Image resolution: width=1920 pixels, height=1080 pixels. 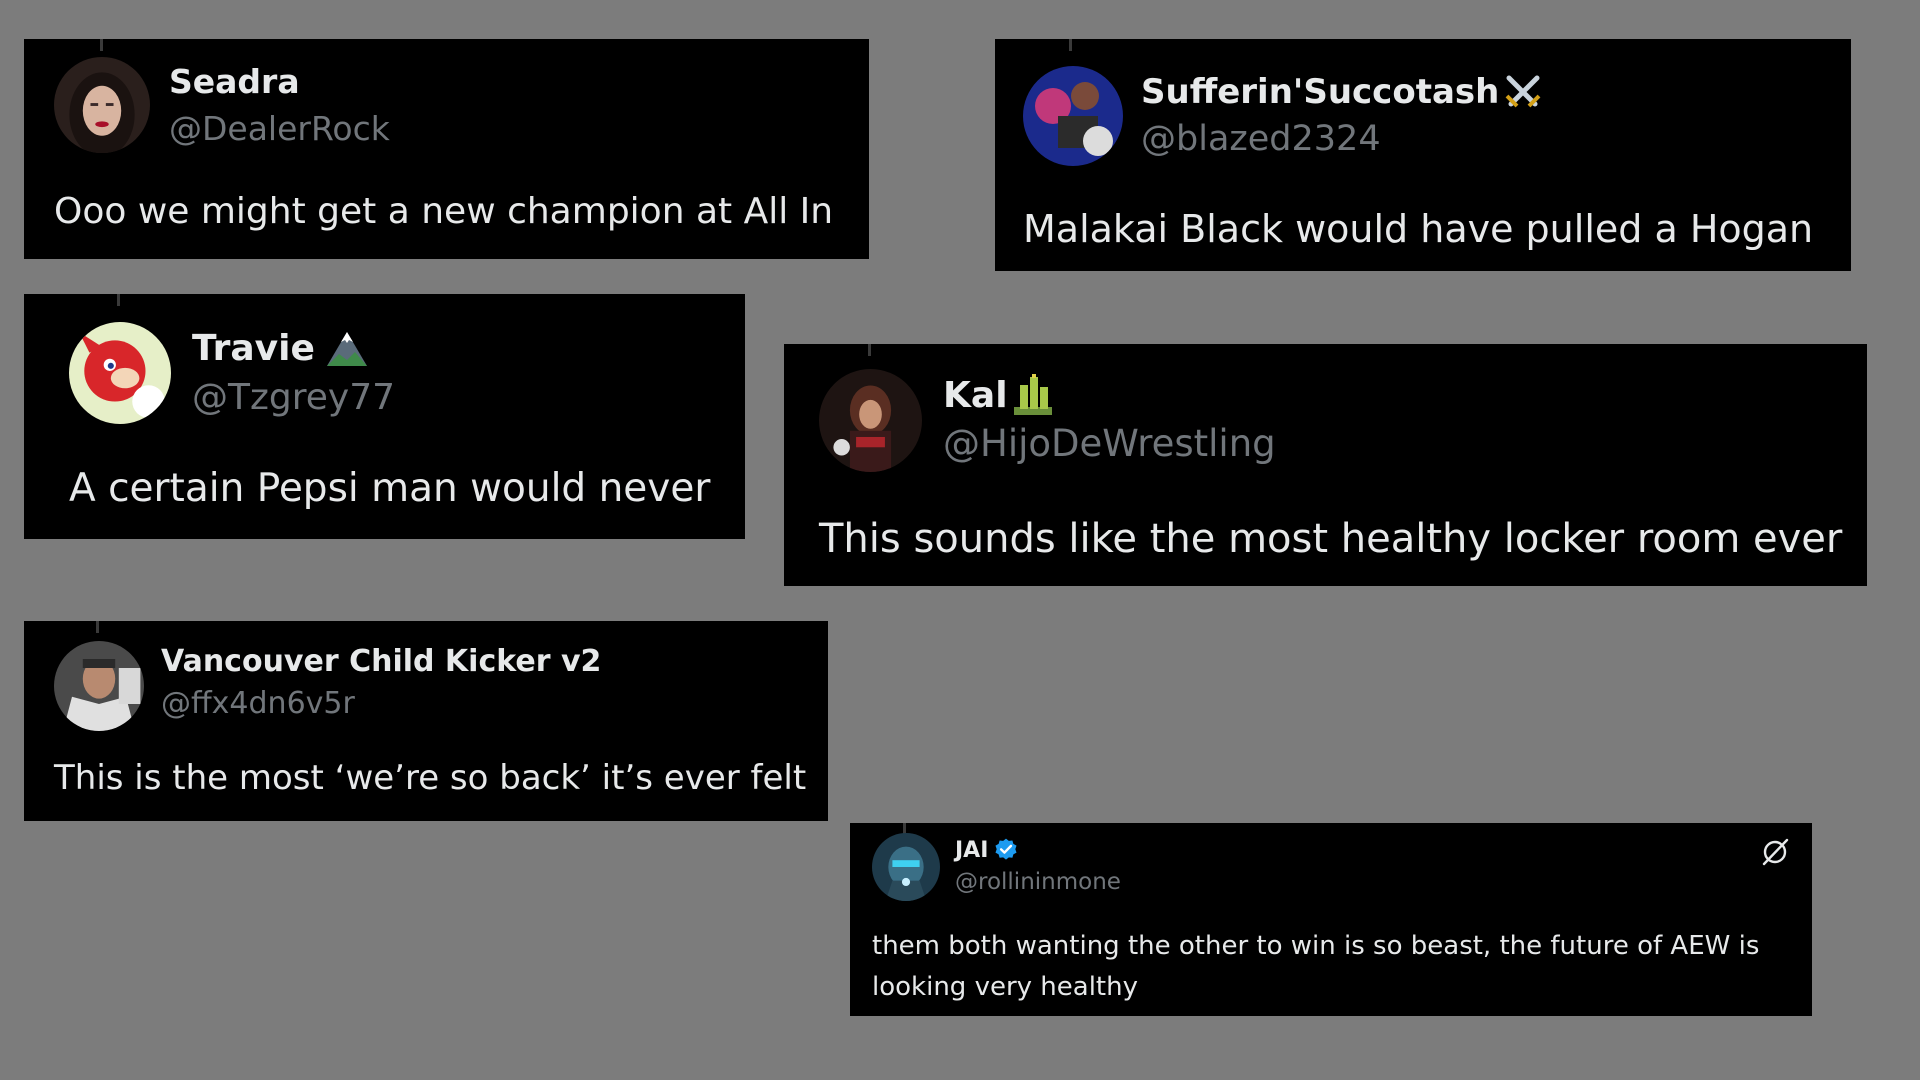 What do you see at coordinates (293, 397) in the screenshot?
I see `user-handle: @Tzgrey77` at bounding box center [293, 397].